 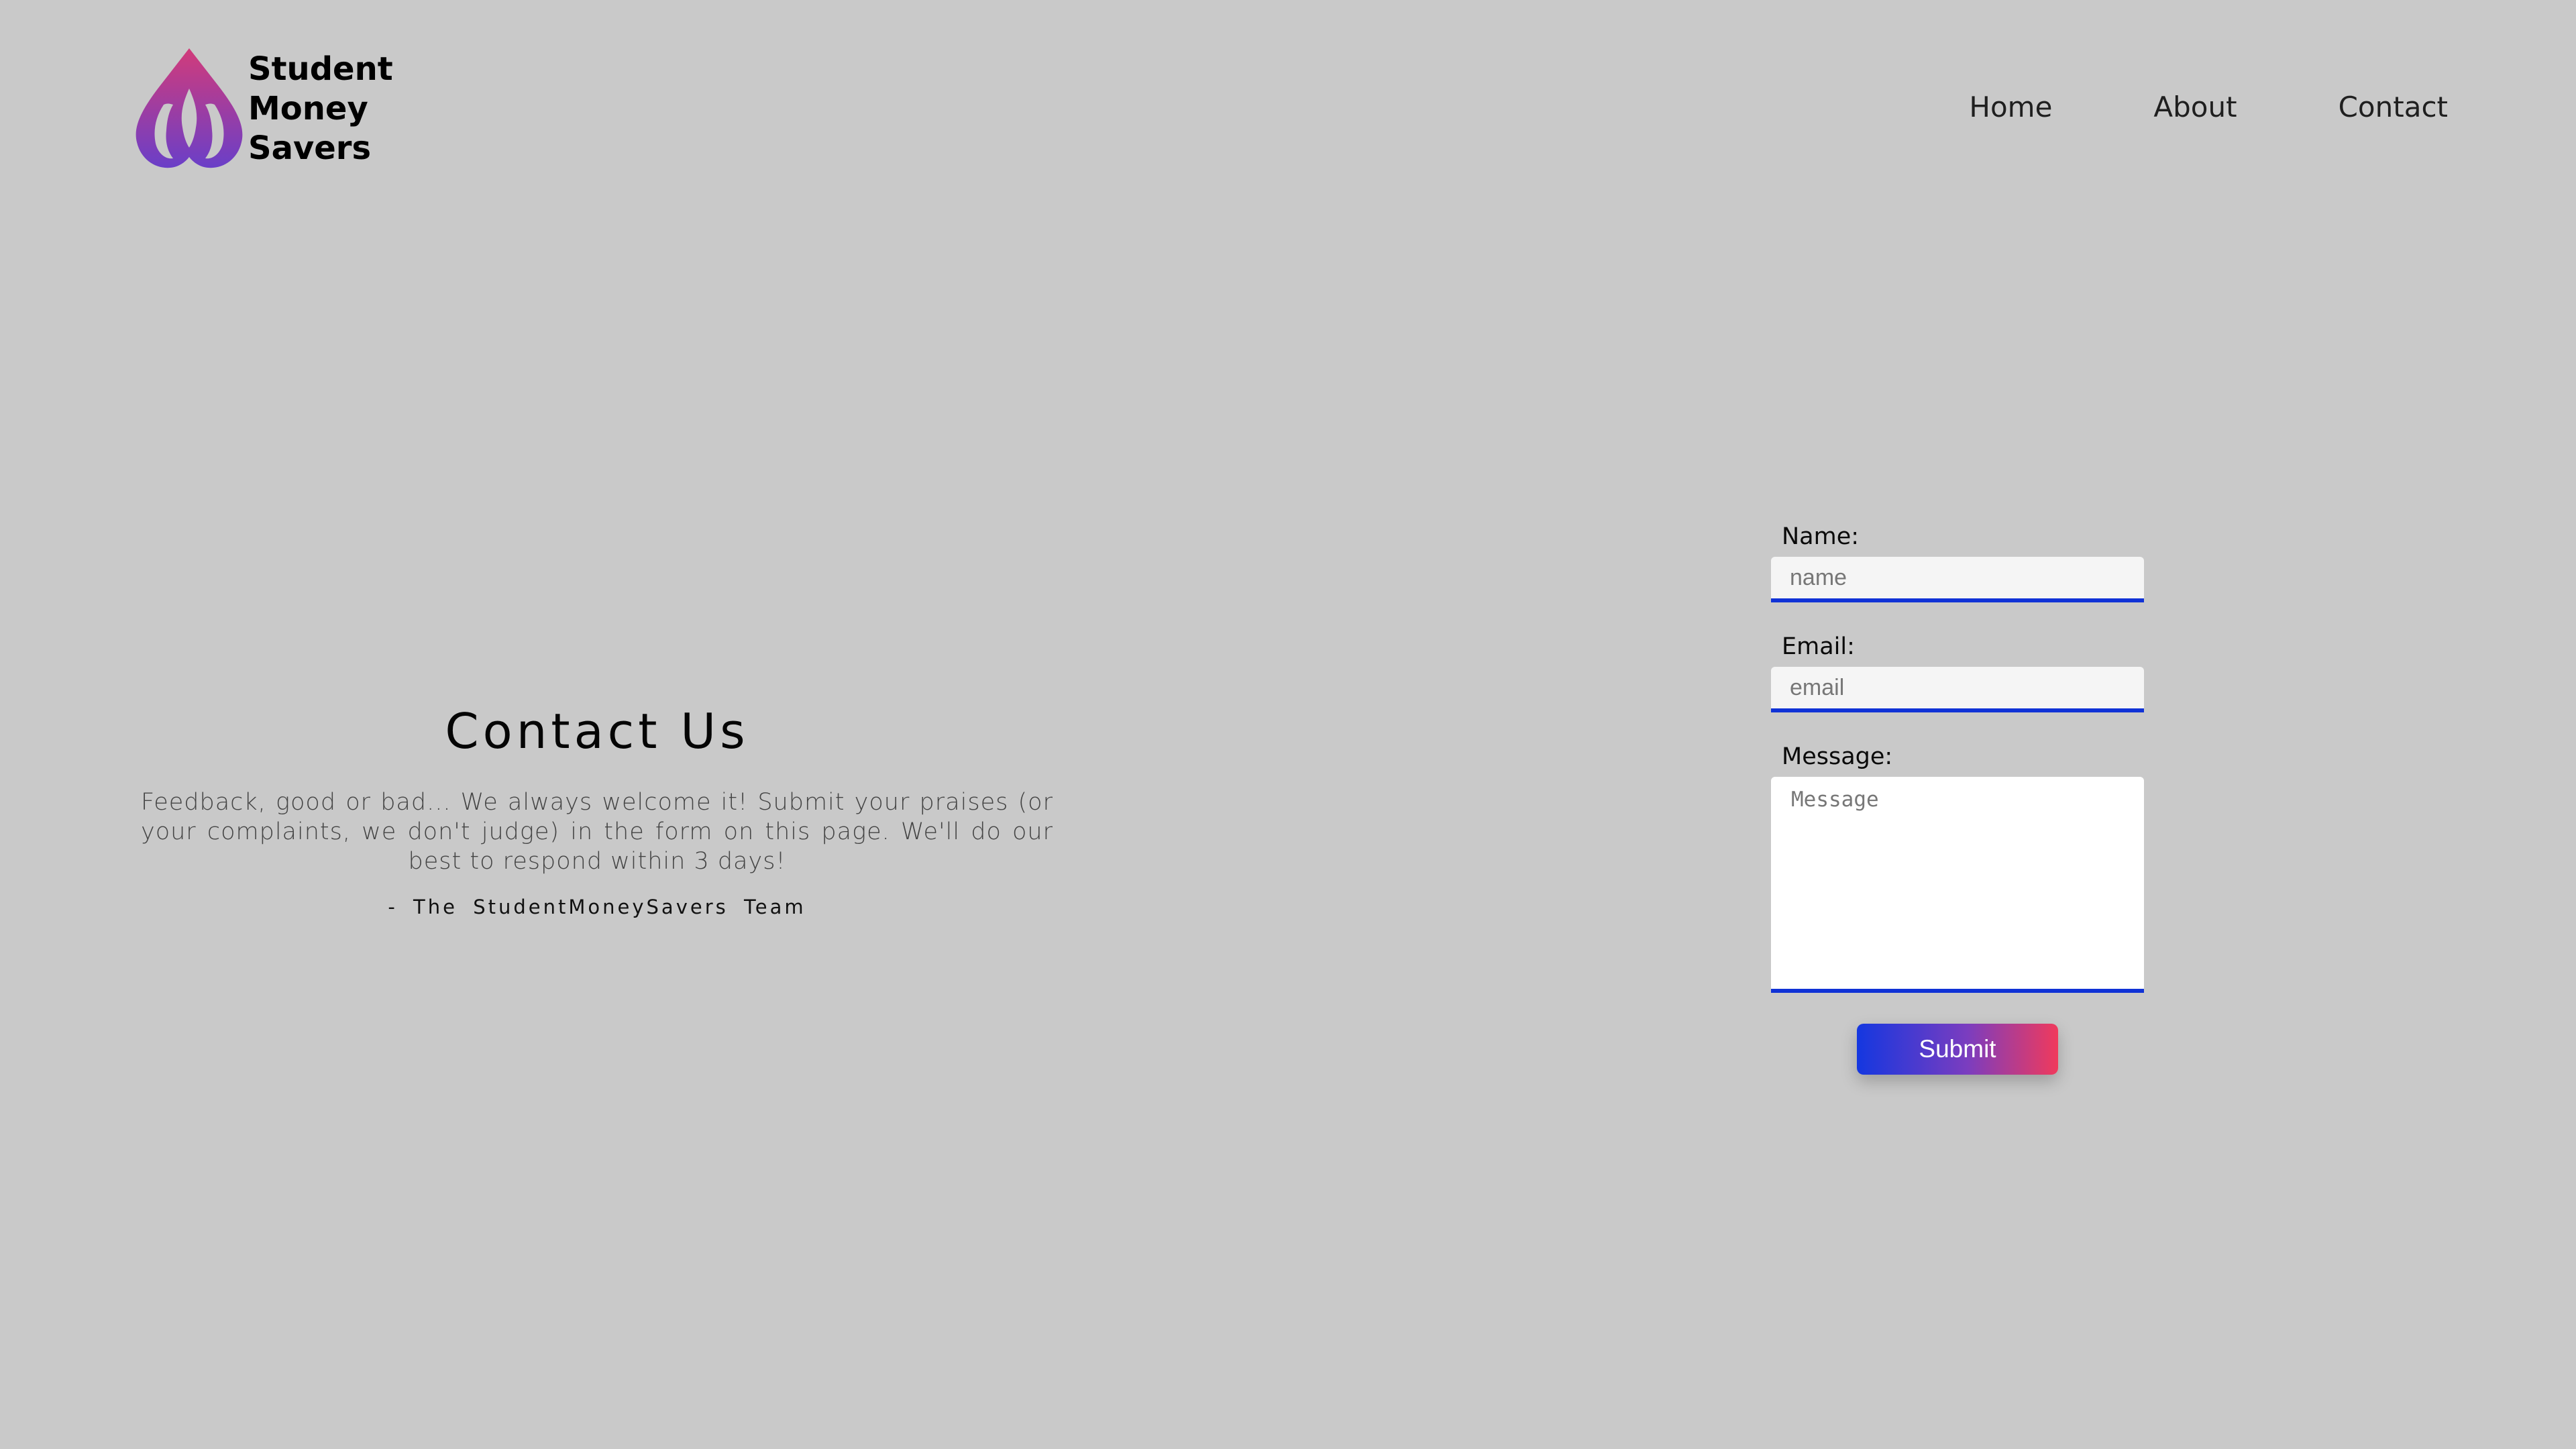 What do you see at coordinates (2010, 107) in the screenshot?
I see `nav-link-home: Home` at bounding box center [2010, 107].